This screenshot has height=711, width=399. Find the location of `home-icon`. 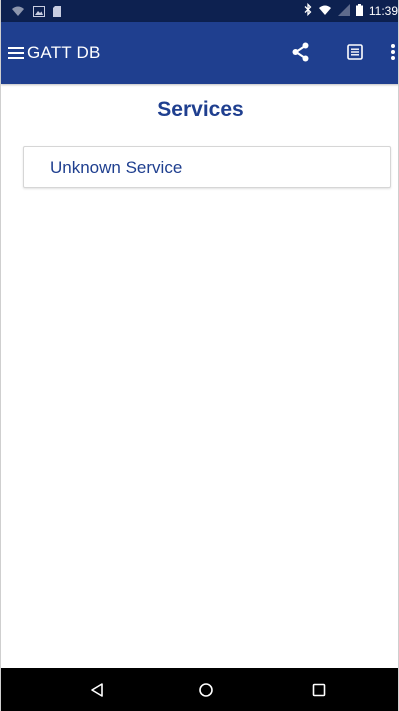

home-icon is located at coordinates (206, 690).